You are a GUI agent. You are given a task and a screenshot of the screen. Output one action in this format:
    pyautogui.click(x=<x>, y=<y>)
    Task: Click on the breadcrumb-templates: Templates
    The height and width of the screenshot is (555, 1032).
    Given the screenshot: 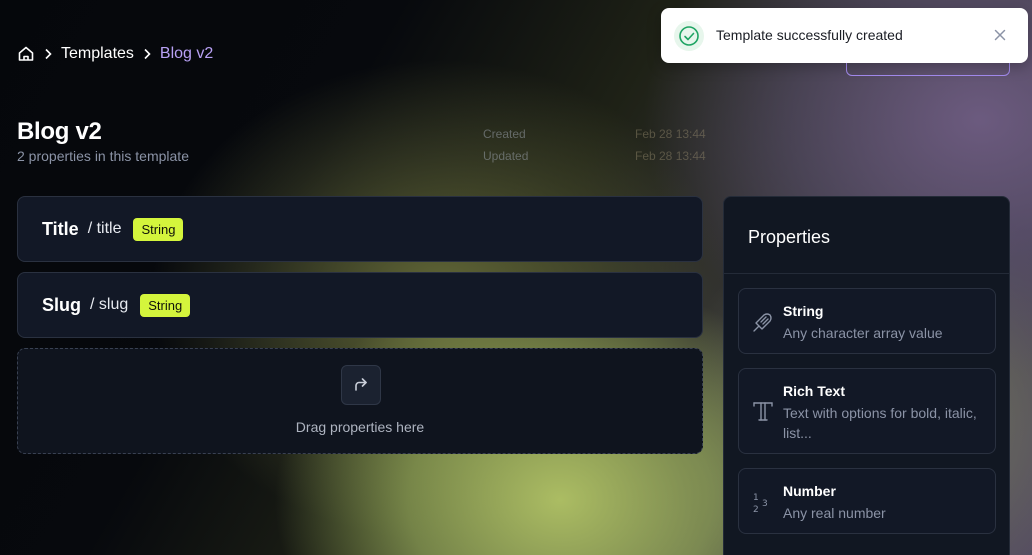 What is the action you would take?
    pyautogui.click(x=97, y=54)
    